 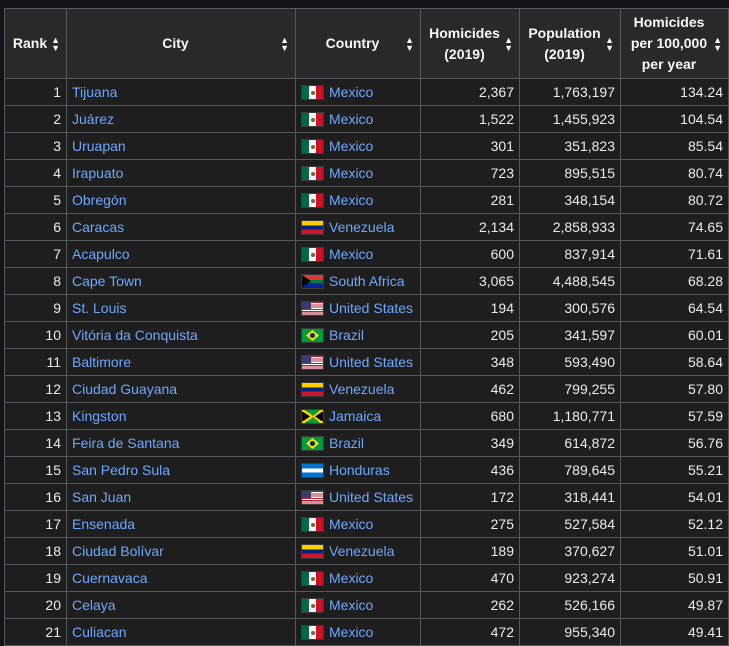 I want to click on homicides-cell: 600, so click(x=470, y=254).